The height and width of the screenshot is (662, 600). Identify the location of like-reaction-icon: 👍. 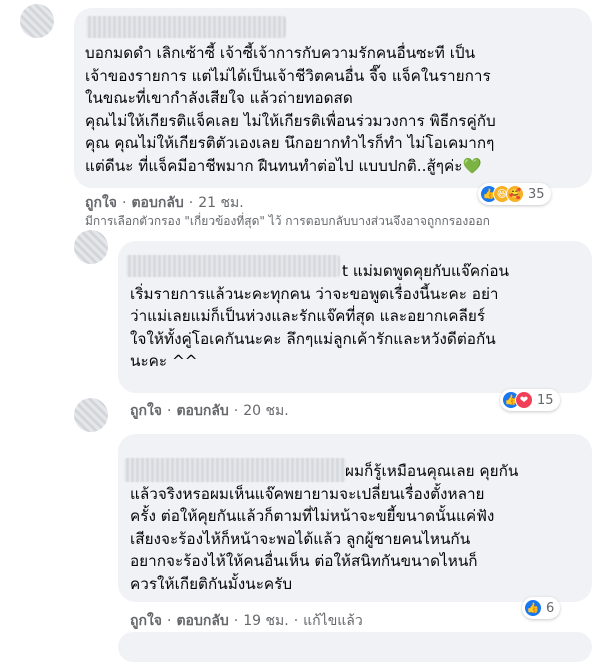
(533, 608).